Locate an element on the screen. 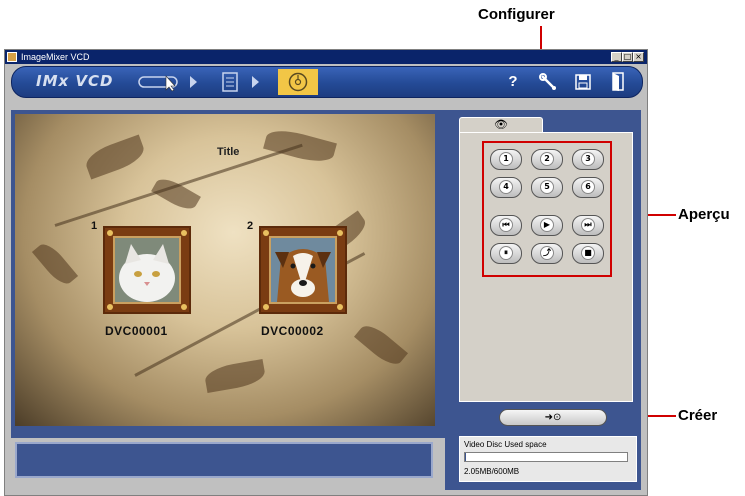  number-5-label: 5 is located at coordinates (547, 187).